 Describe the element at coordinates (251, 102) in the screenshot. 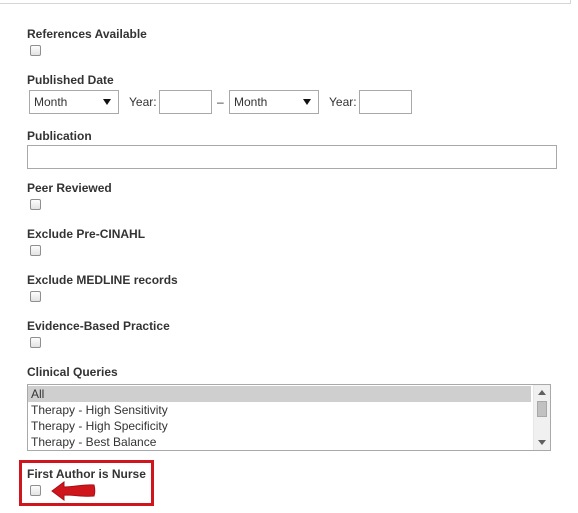

I see `to-month-value: Month` at that location.